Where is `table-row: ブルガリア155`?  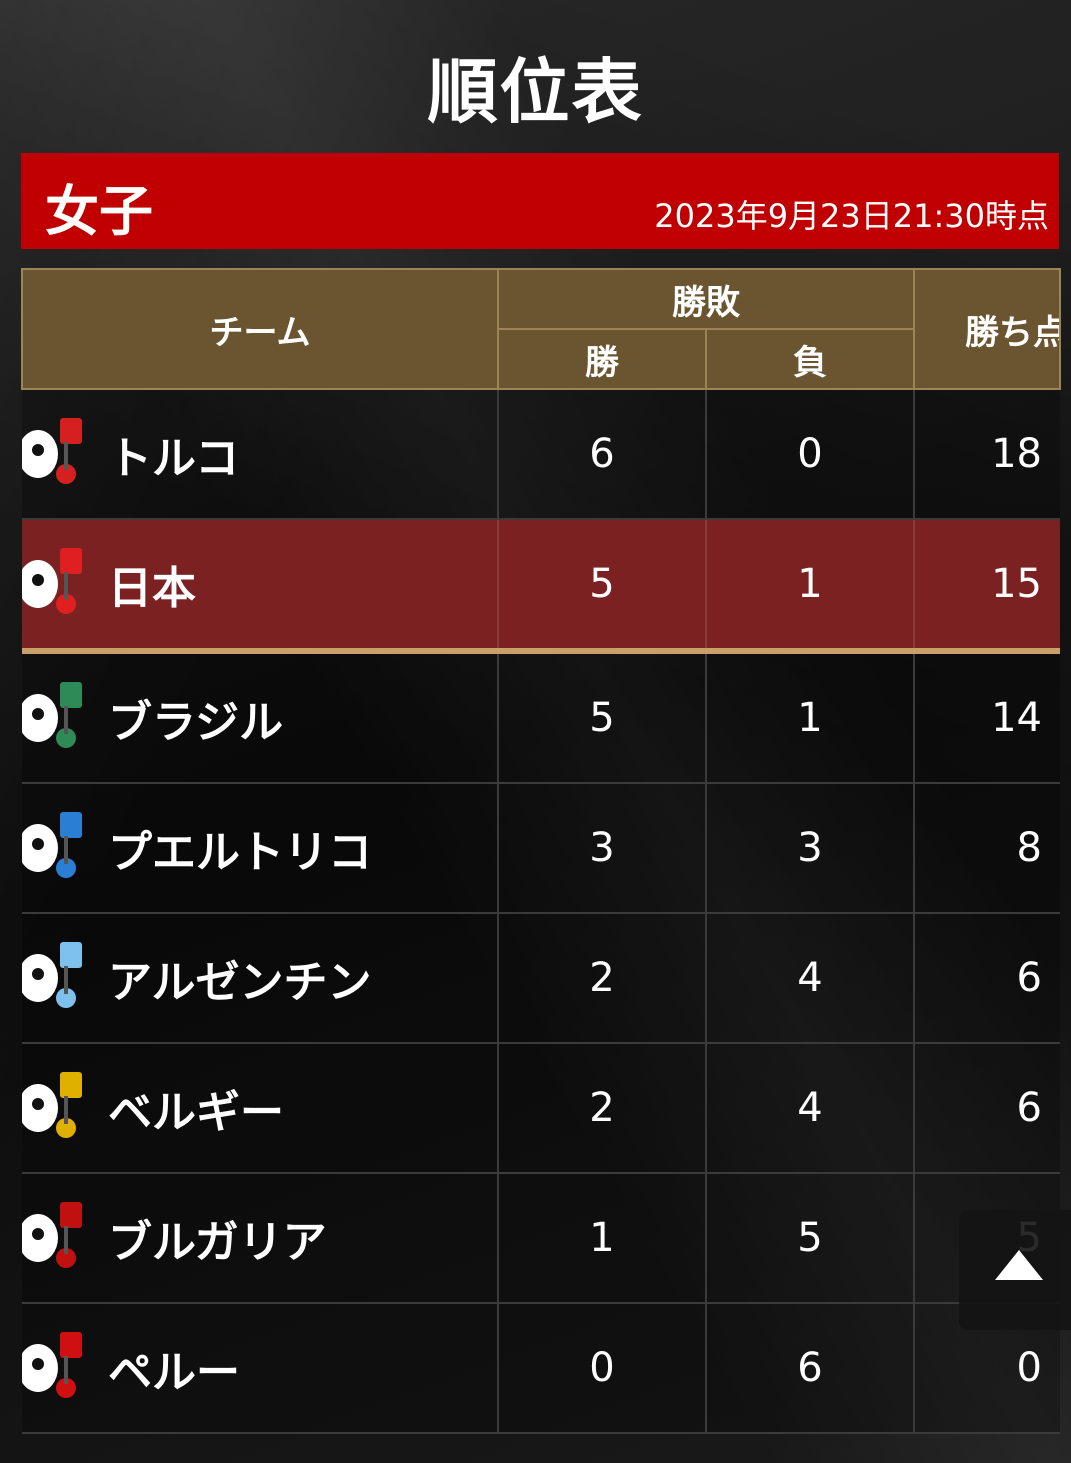
table-row: ブルガリア155 is located at coordinates (541, 1238).